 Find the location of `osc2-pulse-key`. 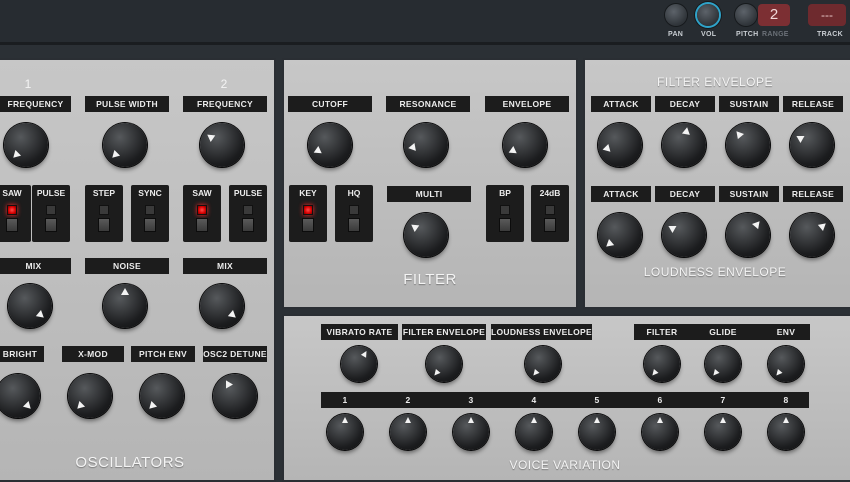

osc2-pulse-key is located at coordinates (248, 225).